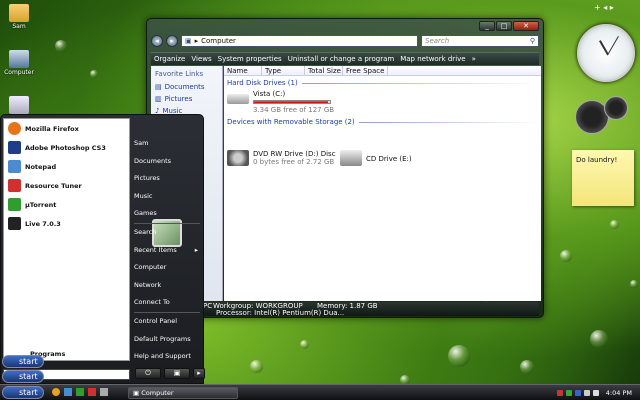 The height and width of the screenshot is (400, 640). What do you see at coordinates (365, 70) in the screenshot?
I see `column-free-space: Free Space` at bounding box center [365, 70].